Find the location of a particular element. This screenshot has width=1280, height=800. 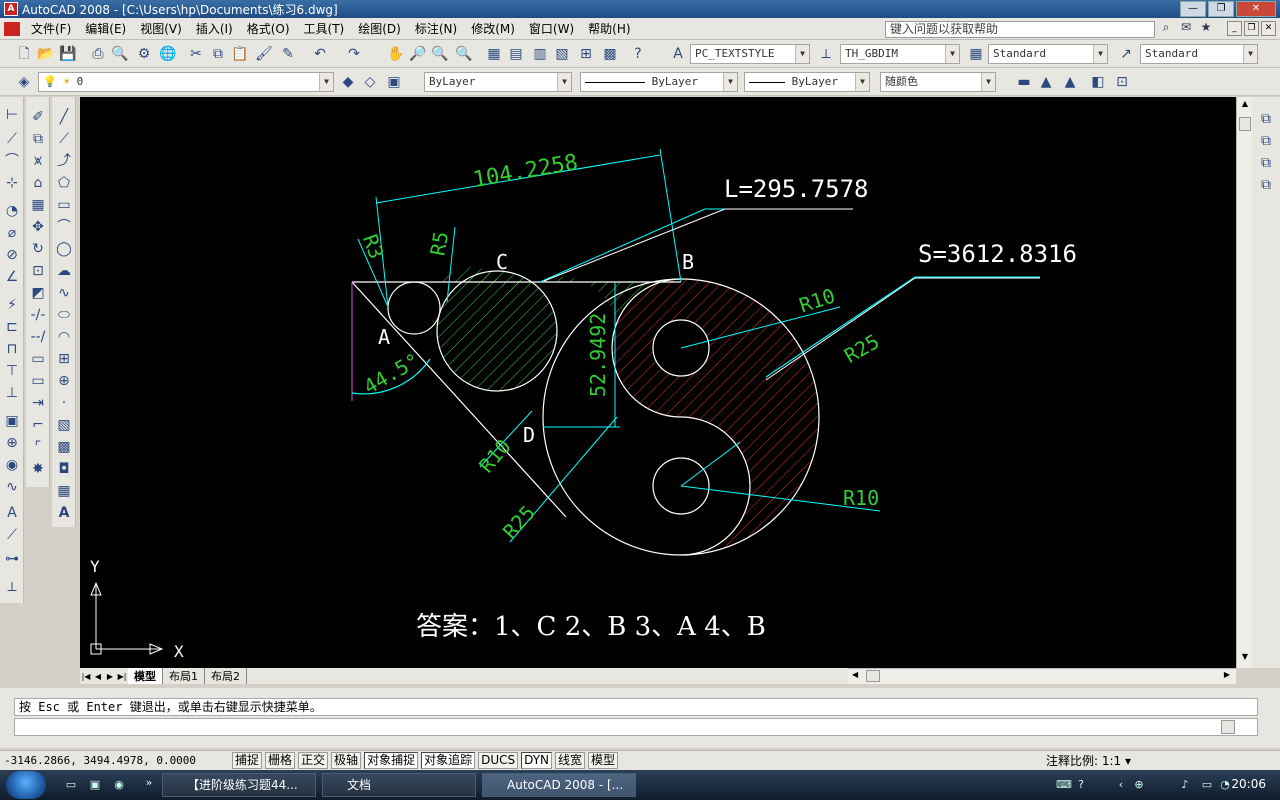

scroll-up-icon: ▲ is located at coordinates (1245, 106).